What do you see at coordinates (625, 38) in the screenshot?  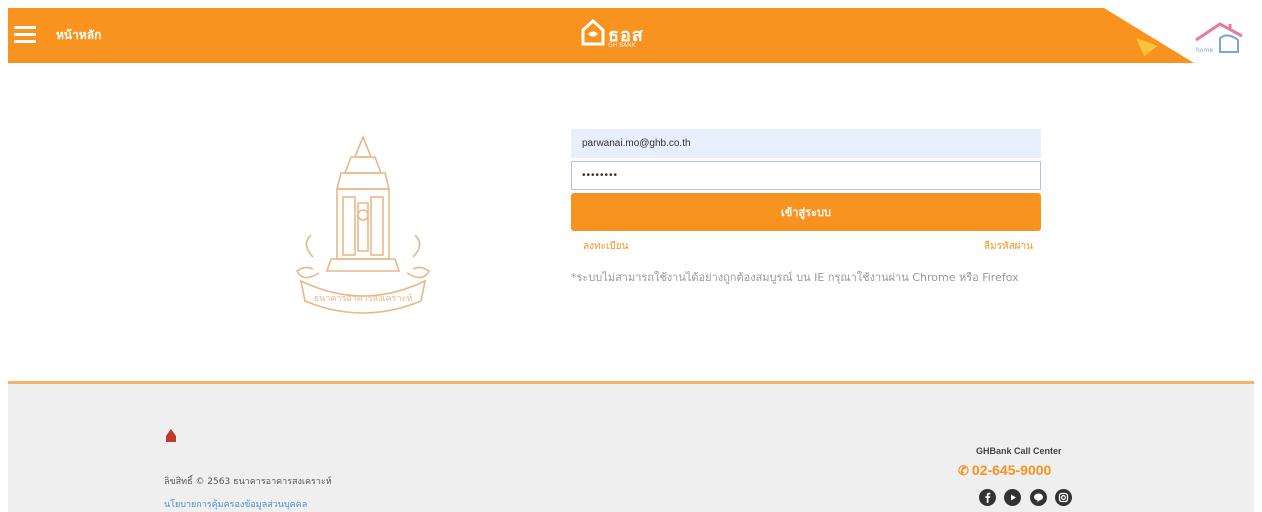 I see `ghbank-brand-logo: ธอส GH BANK` at bounding box center [625, 38].